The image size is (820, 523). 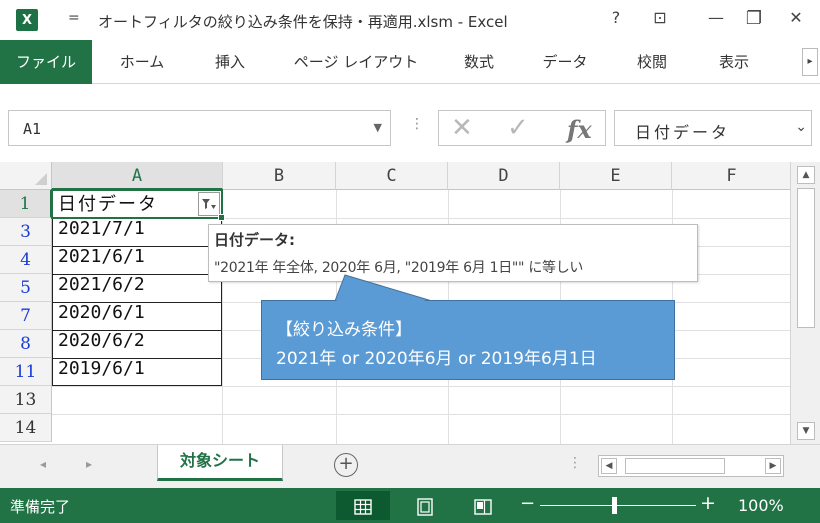 I want to click on filter-funnel-icon, so click(x=209, y=204).